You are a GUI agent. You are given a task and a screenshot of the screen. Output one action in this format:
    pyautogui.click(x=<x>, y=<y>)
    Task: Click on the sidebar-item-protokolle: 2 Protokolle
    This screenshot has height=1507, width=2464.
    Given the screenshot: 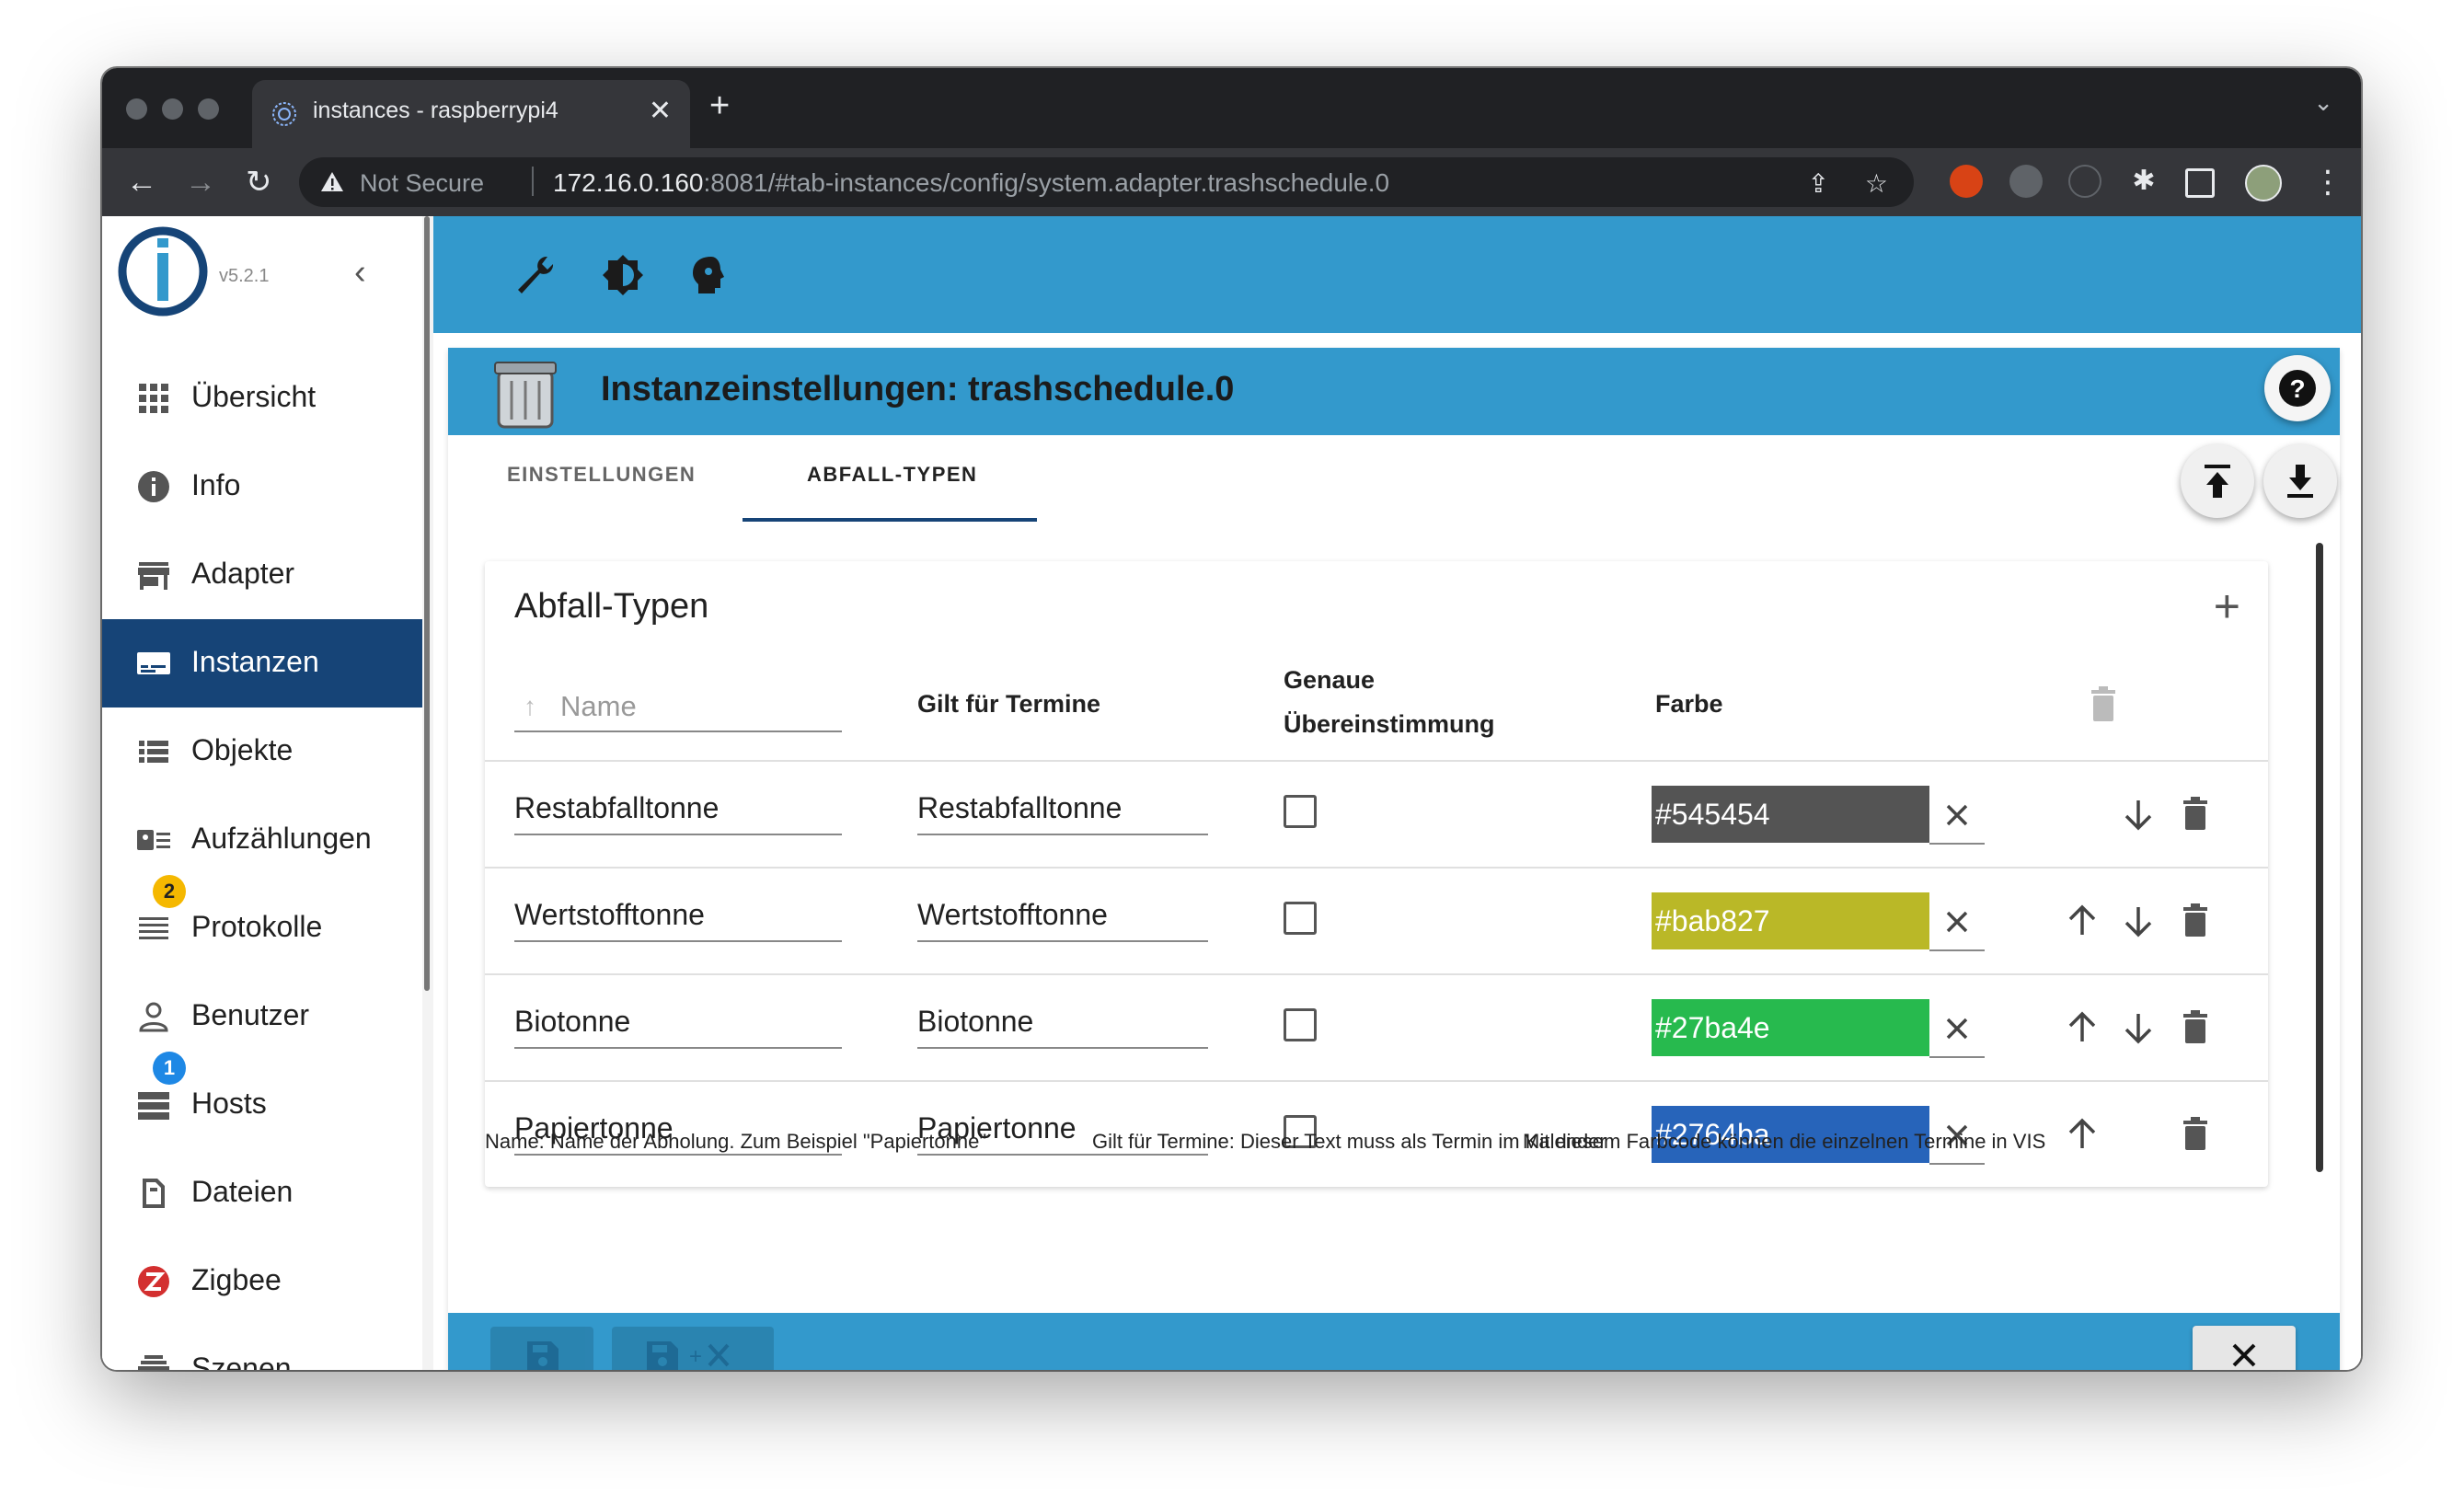 What is the action you would take?
    pyautogui.click(x=262, y=923)
    